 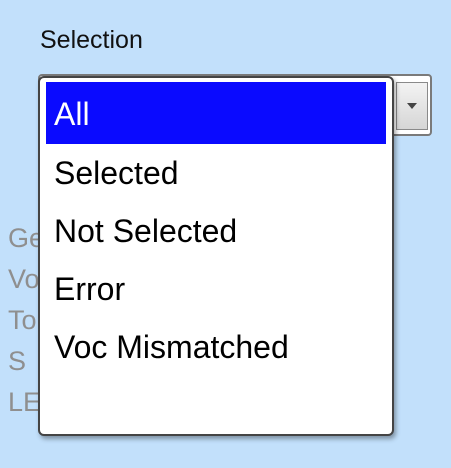 I want to click on option-error: Error, so click(x=216, y=289).